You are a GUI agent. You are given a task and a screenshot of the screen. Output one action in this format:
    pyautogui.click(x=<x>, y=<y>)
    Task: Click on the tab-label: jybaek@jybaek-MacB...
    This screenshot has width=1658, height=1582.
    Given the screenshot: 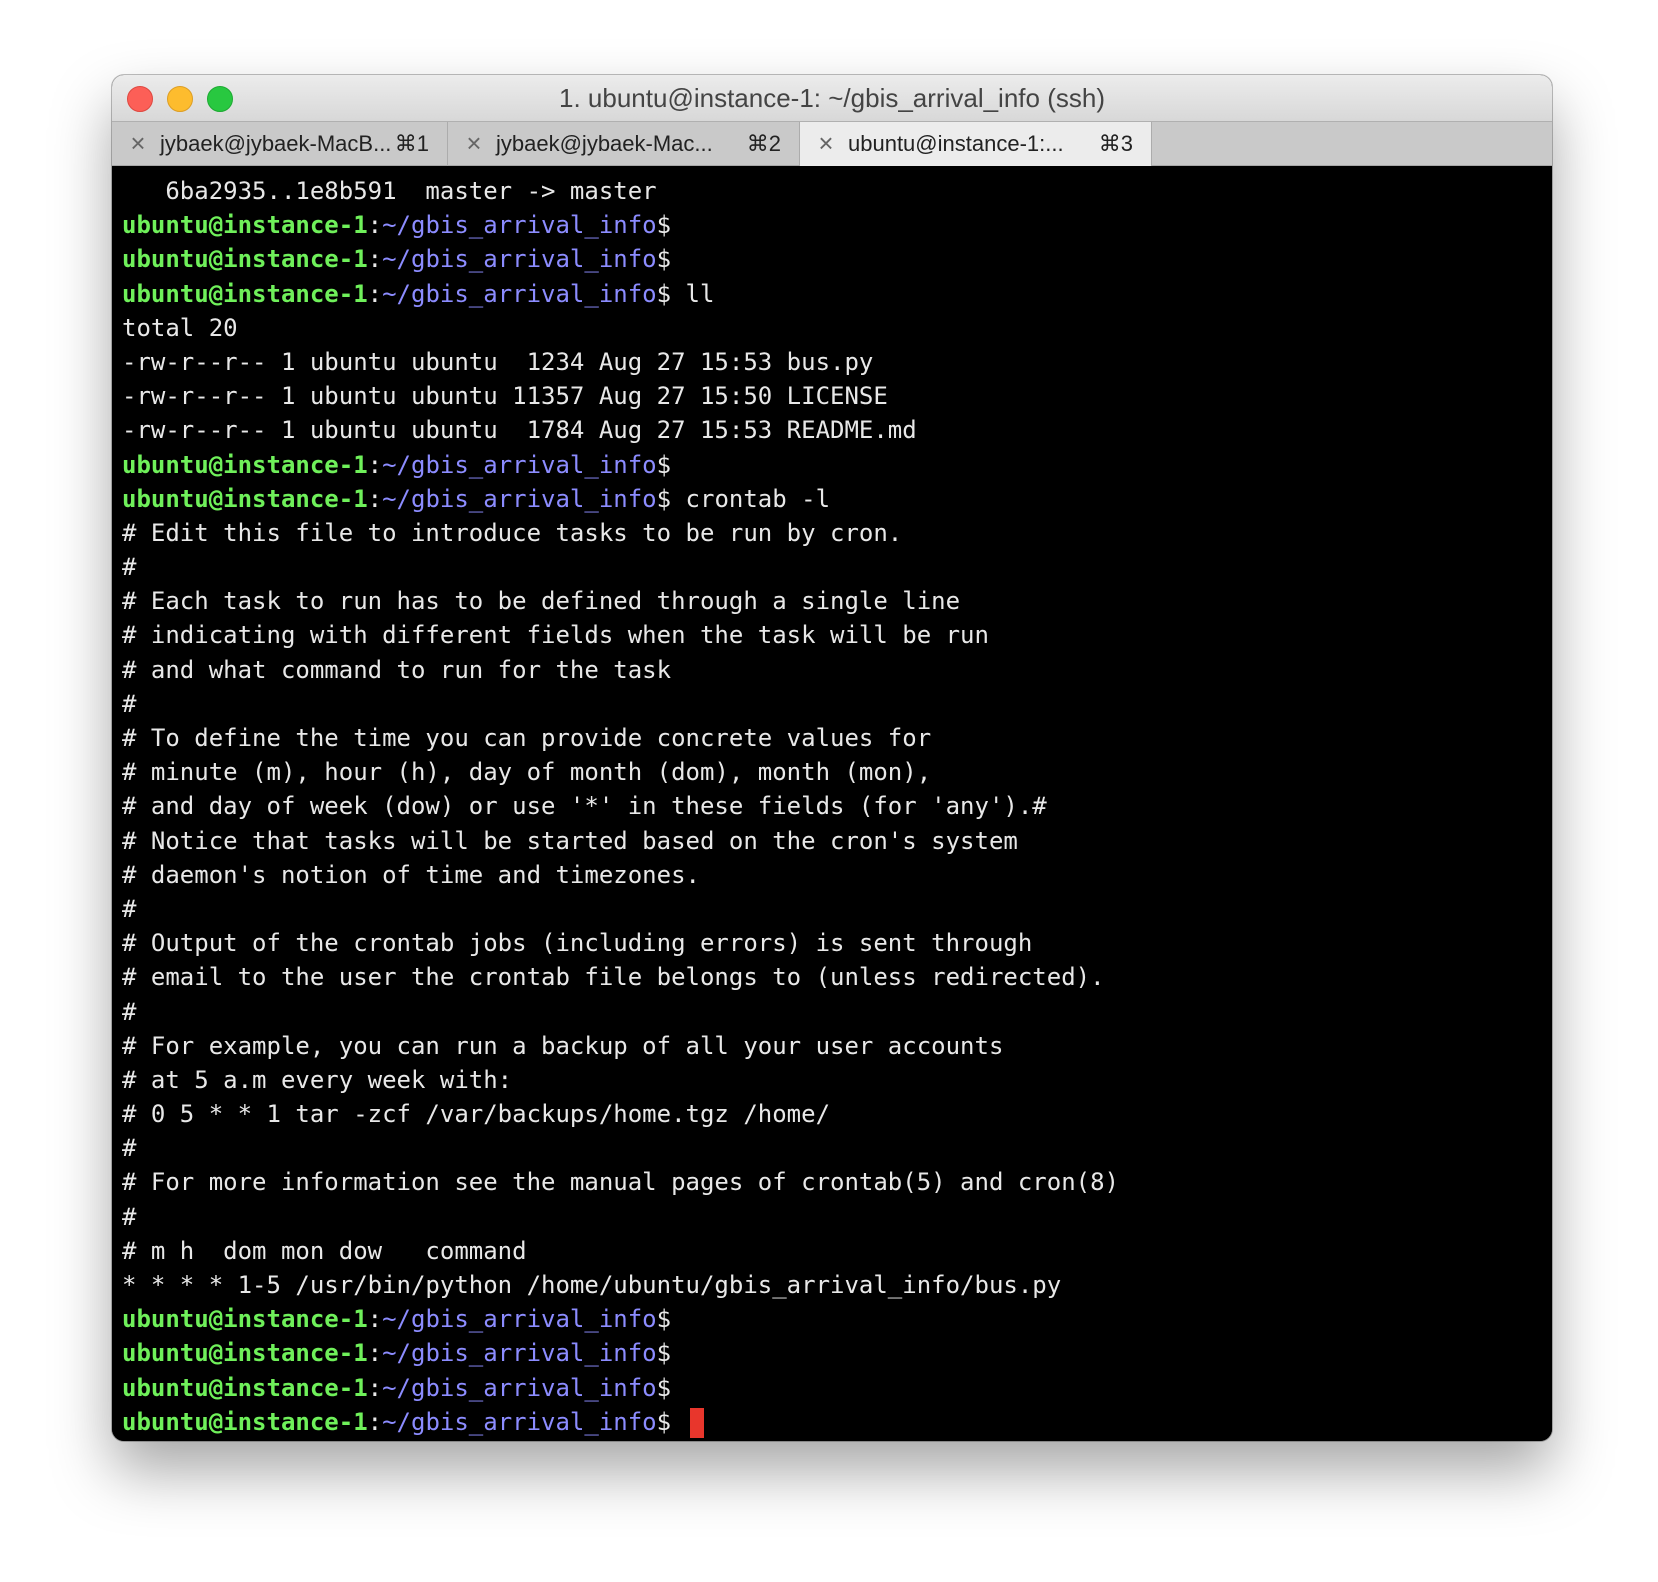 What is the action you would take?
    pyautogui.click(x=276, y=143)
    